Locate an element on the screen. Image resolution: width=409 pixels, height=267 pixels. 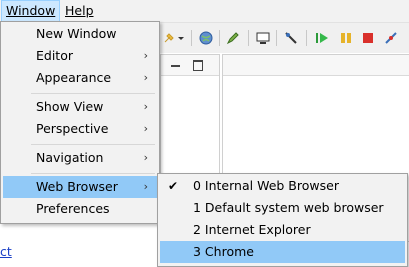
menu-item-label: Preferences is located at coordinates (73, 208).